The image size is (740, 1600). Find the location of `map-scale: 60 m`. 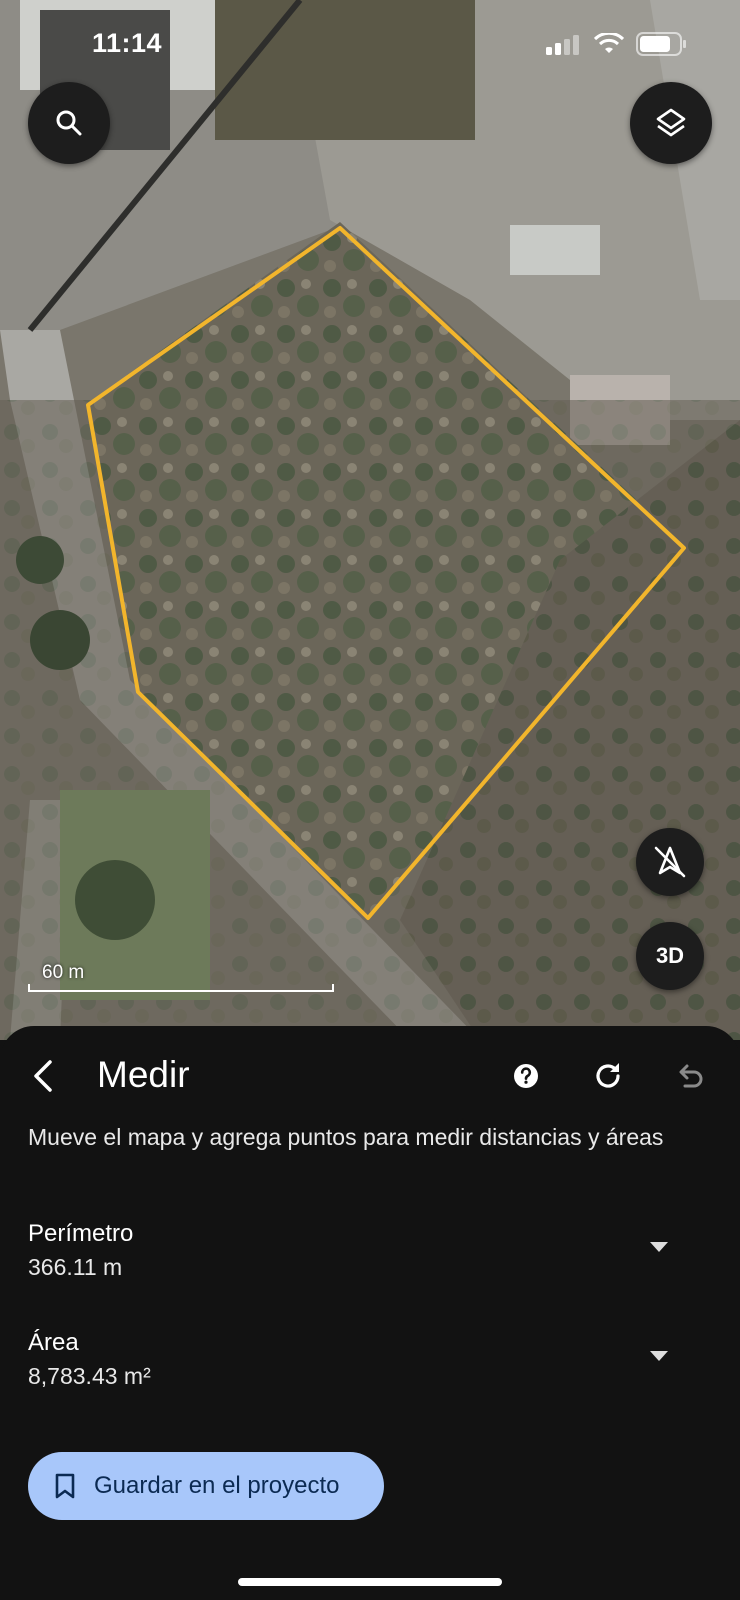

map-scale: 60 m is located at coordinates (182, 978).